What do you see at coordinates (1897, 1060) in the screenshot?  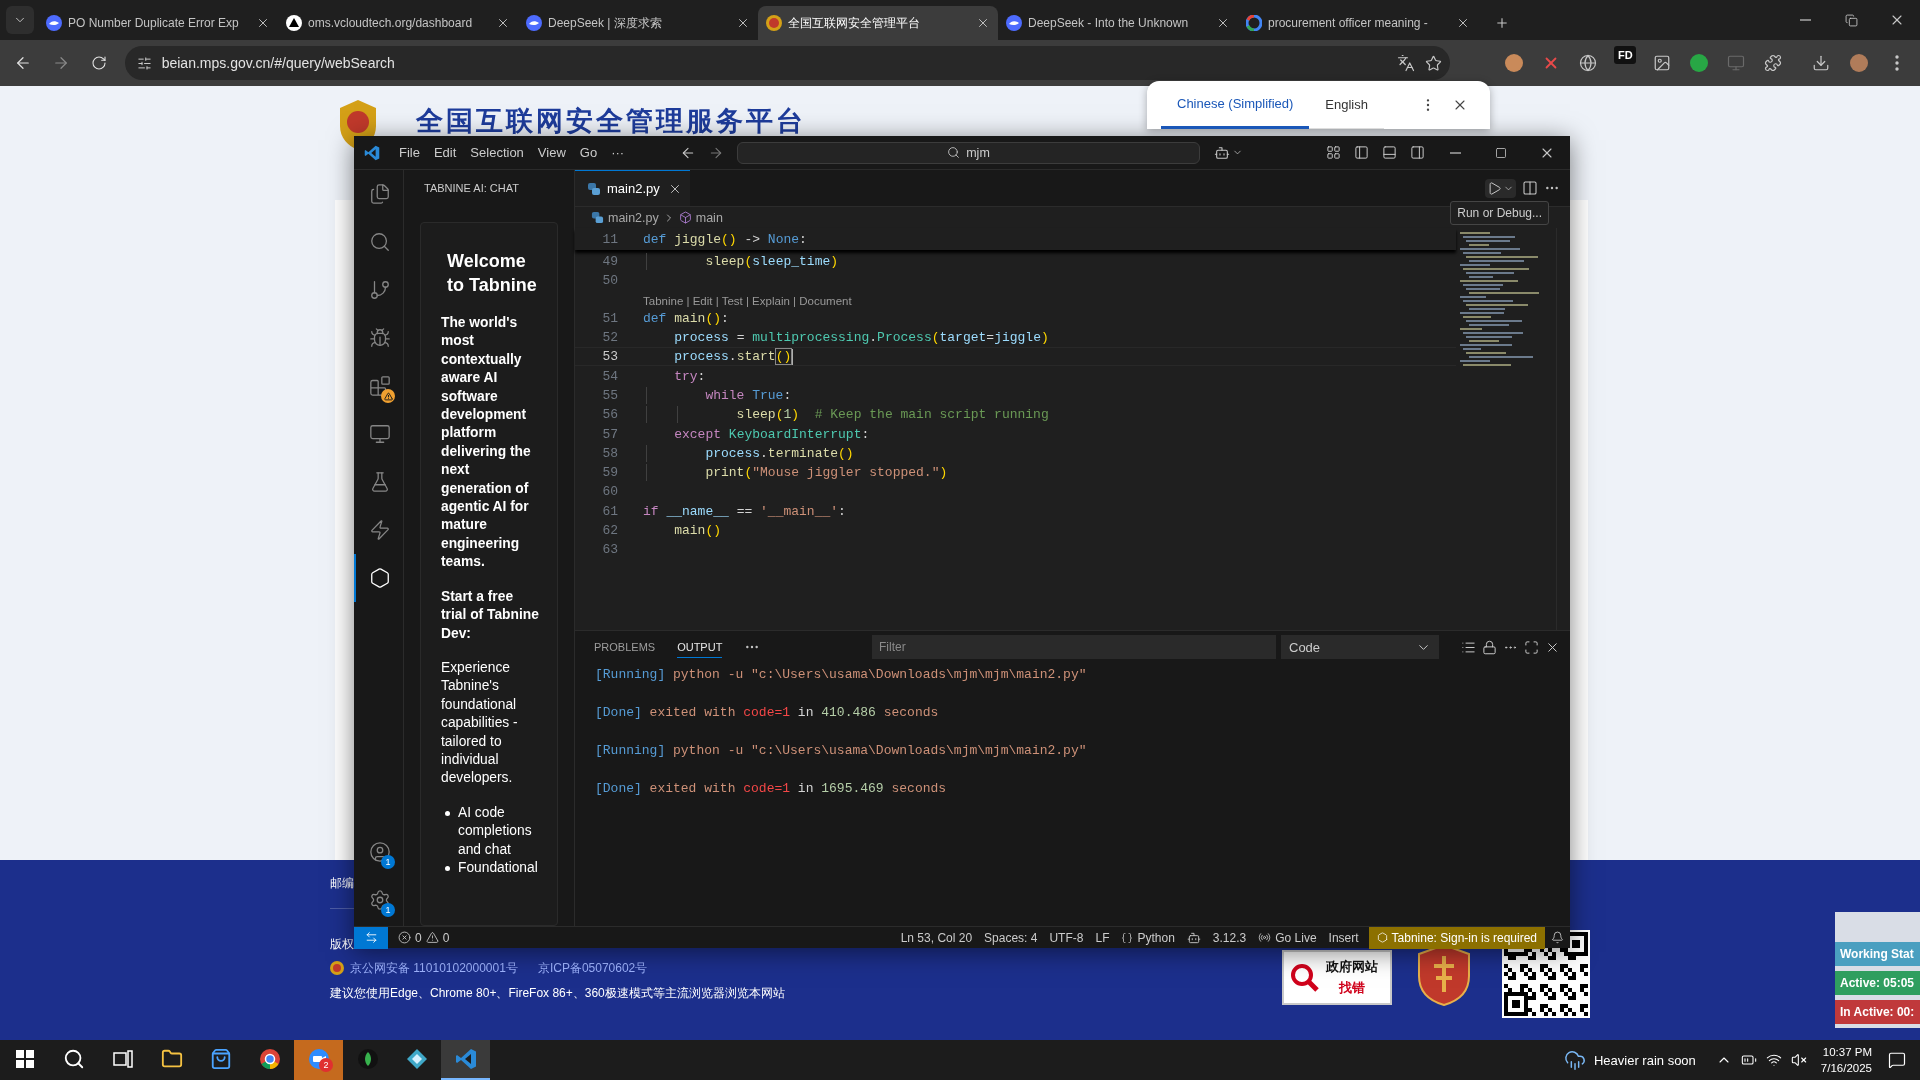 I see `notification-icon` at bounding box center [1897, 1060].